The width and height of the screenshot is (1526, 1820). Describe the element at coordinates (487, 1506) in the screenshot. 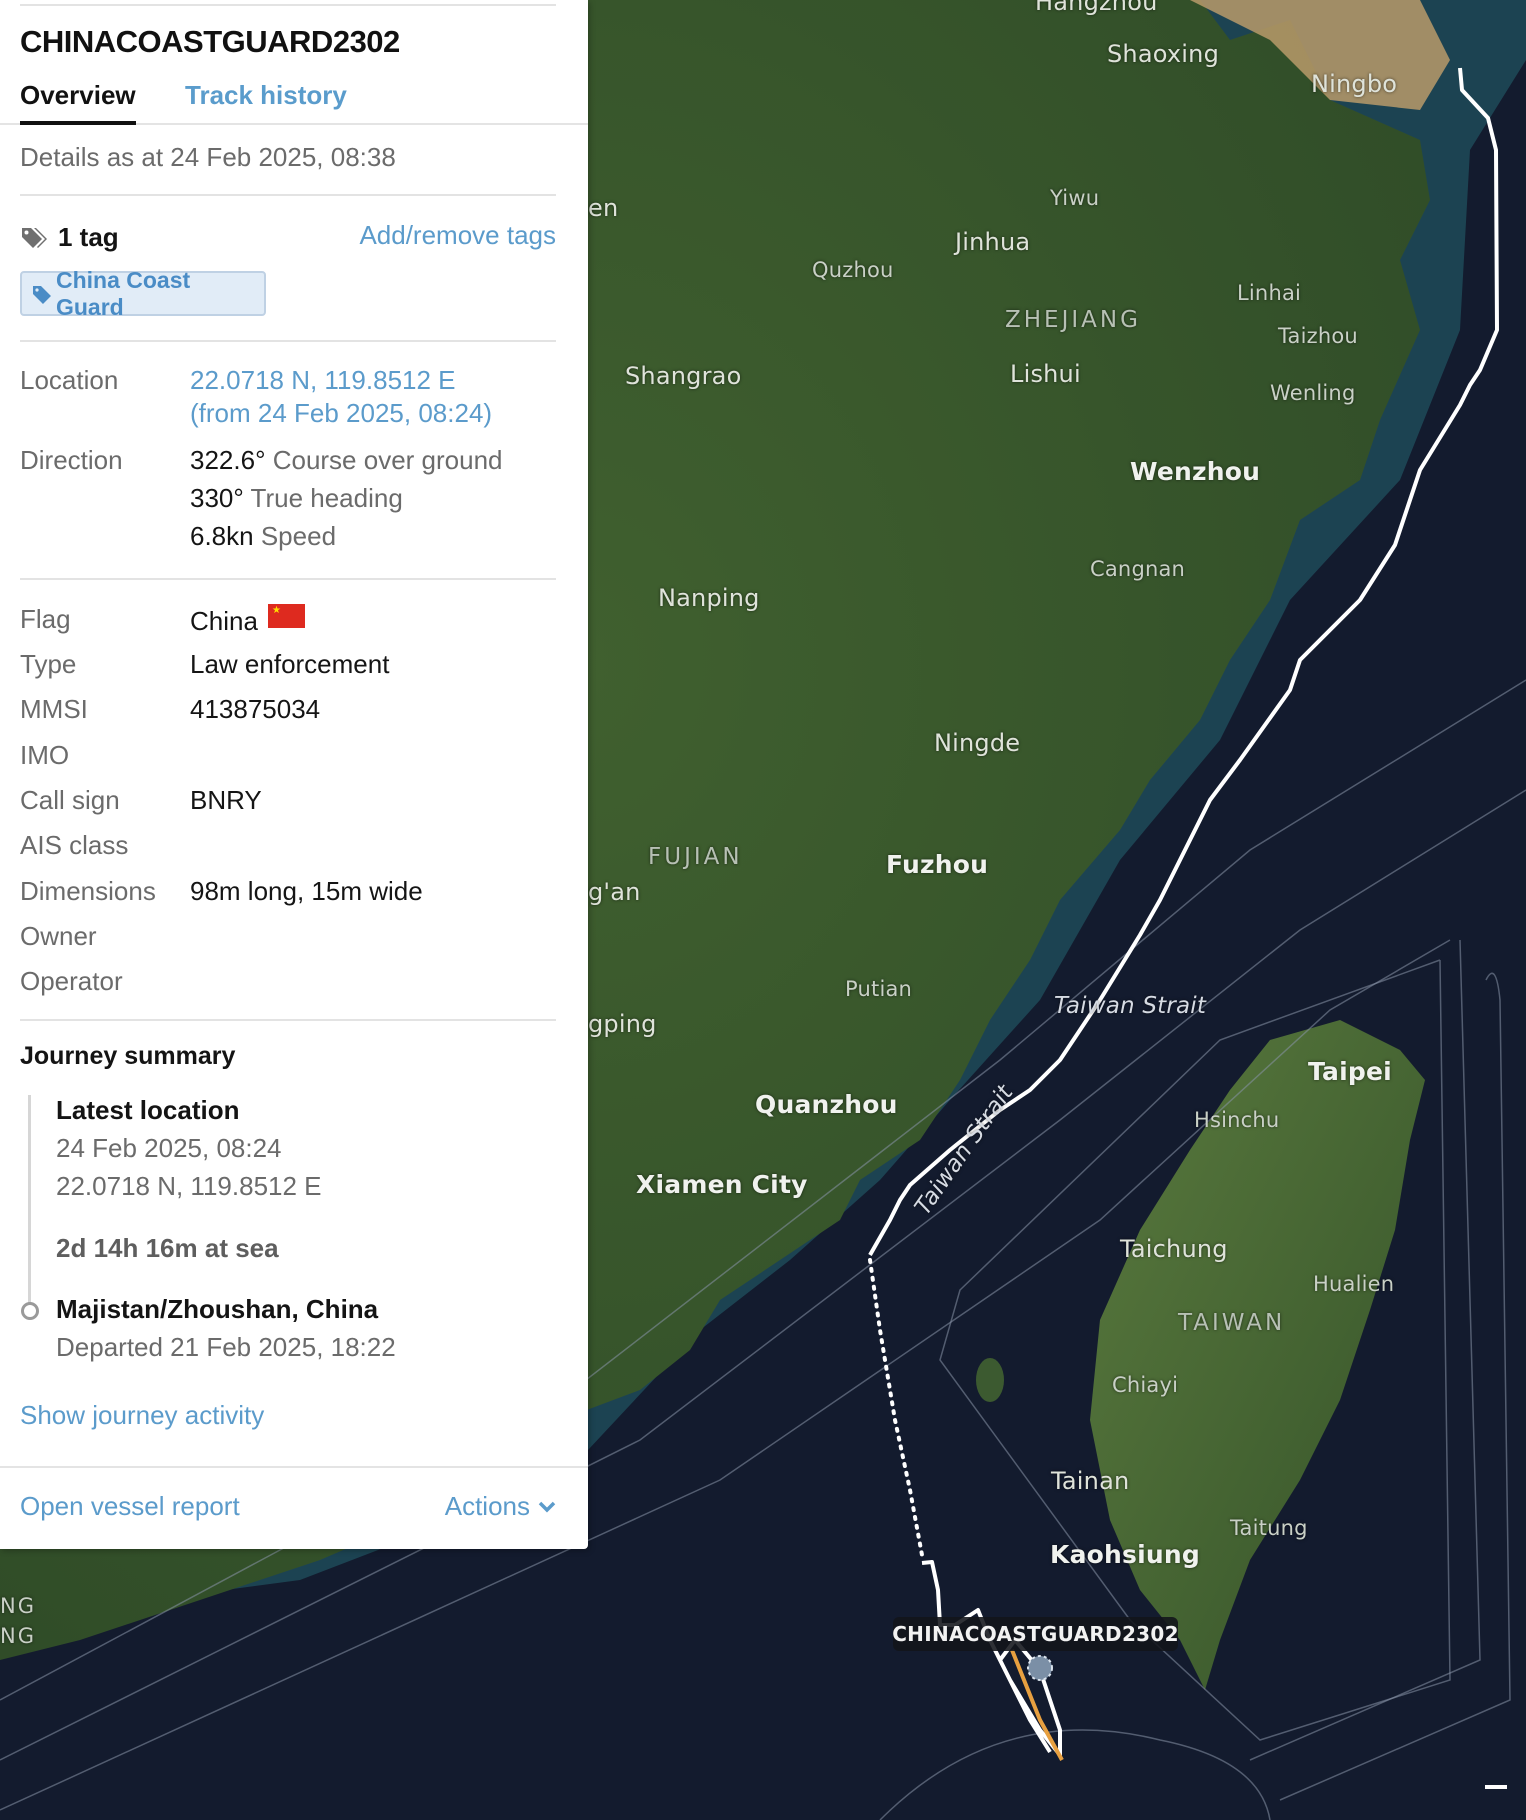

I see `actions-label: Actions` at that location.